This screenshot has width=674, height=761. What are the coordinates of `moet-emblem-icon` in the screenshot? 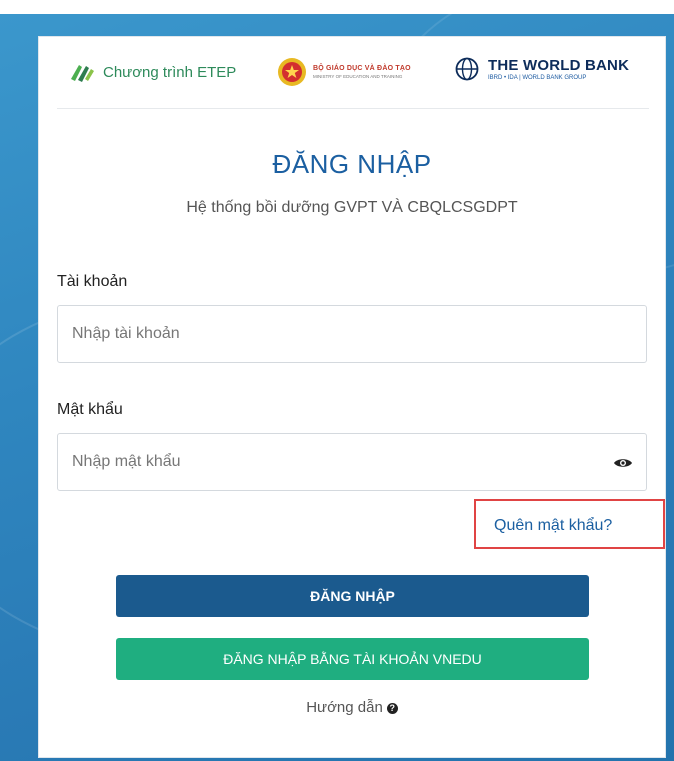 It's located at (292, 72).